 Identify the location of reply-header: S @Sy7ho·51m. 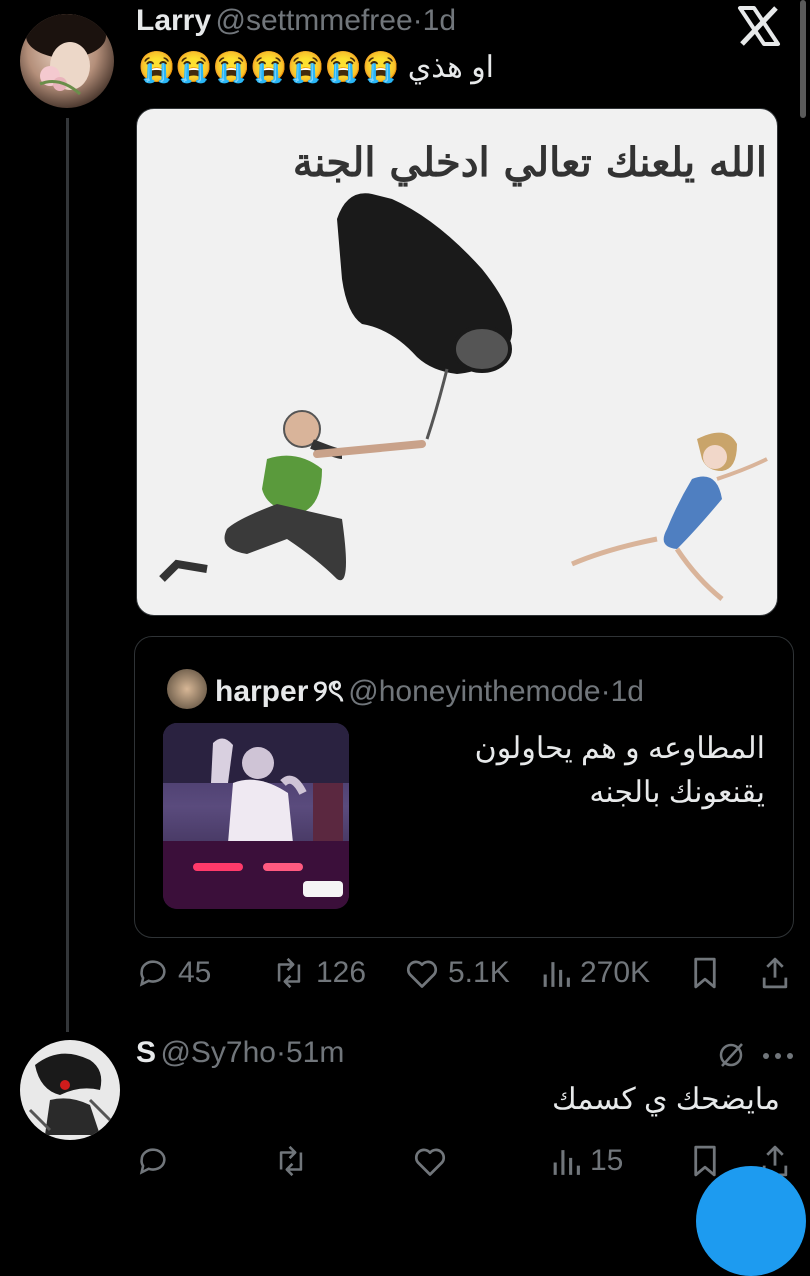
(240, 1053).